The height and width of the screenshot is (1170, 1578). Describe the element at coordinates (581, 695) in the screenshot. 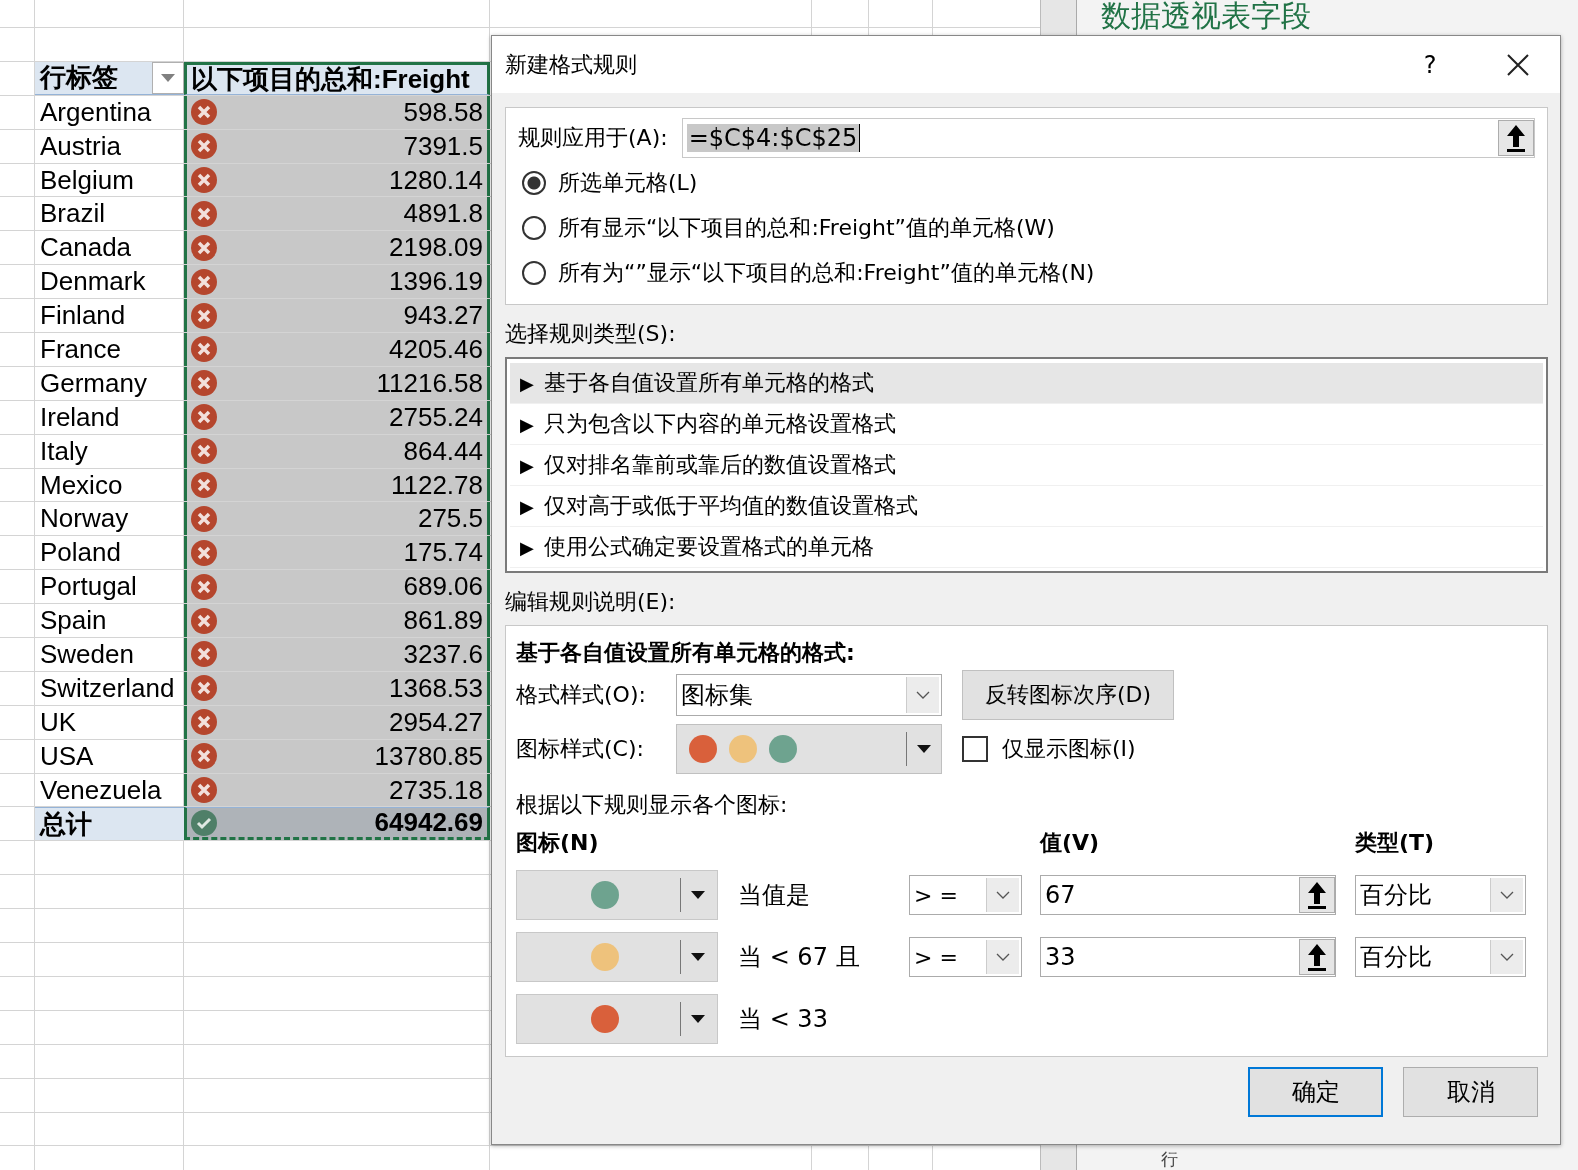

I see `format-style-label: 格式样式(O):` at that location.